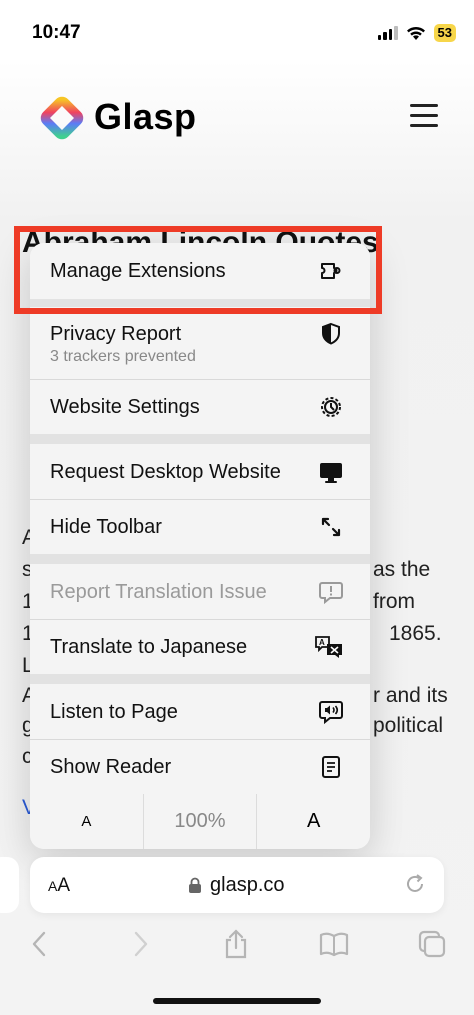  What do you see at coordinates (237, 1001) in the screenshot?
I see `home-indicator` at bounding box center [237, 1001].